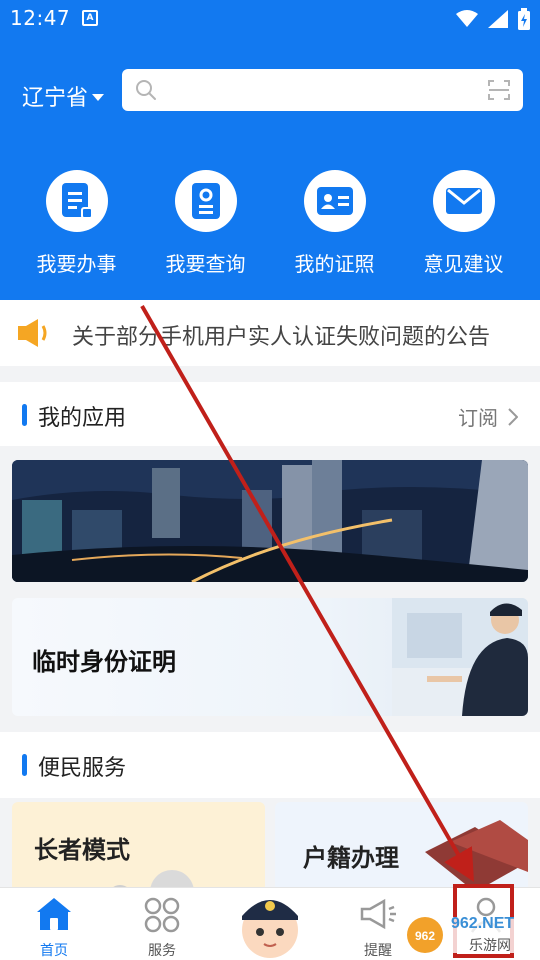  I want to click on search-icon, so click(146, 90).